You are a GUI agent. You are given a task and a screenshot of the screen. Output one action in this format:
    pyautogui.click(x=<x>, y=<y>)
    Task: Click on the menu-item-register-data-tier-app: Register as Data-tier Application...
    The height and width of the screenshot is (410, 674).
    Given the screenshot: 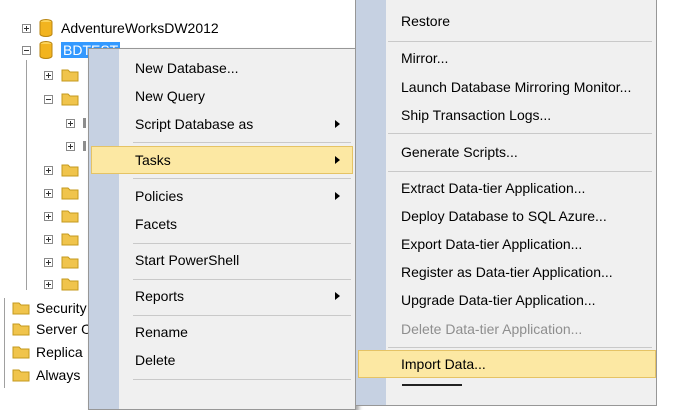 What is the action you would take?
    pyautogui.click(x=505, y=272)
    